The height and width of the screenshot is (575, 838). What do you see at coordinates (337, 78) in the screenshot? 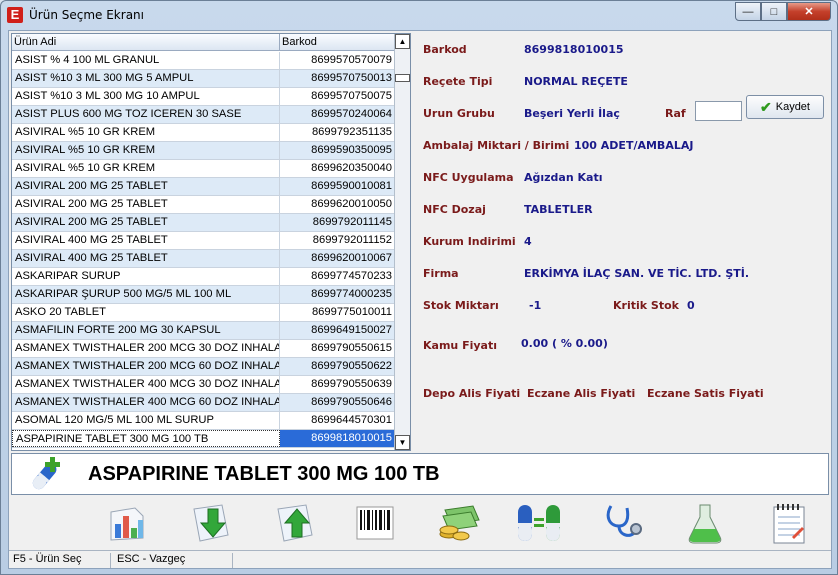
I see `barcode-cell: 8699570750013` at bounding box center [337, 78].